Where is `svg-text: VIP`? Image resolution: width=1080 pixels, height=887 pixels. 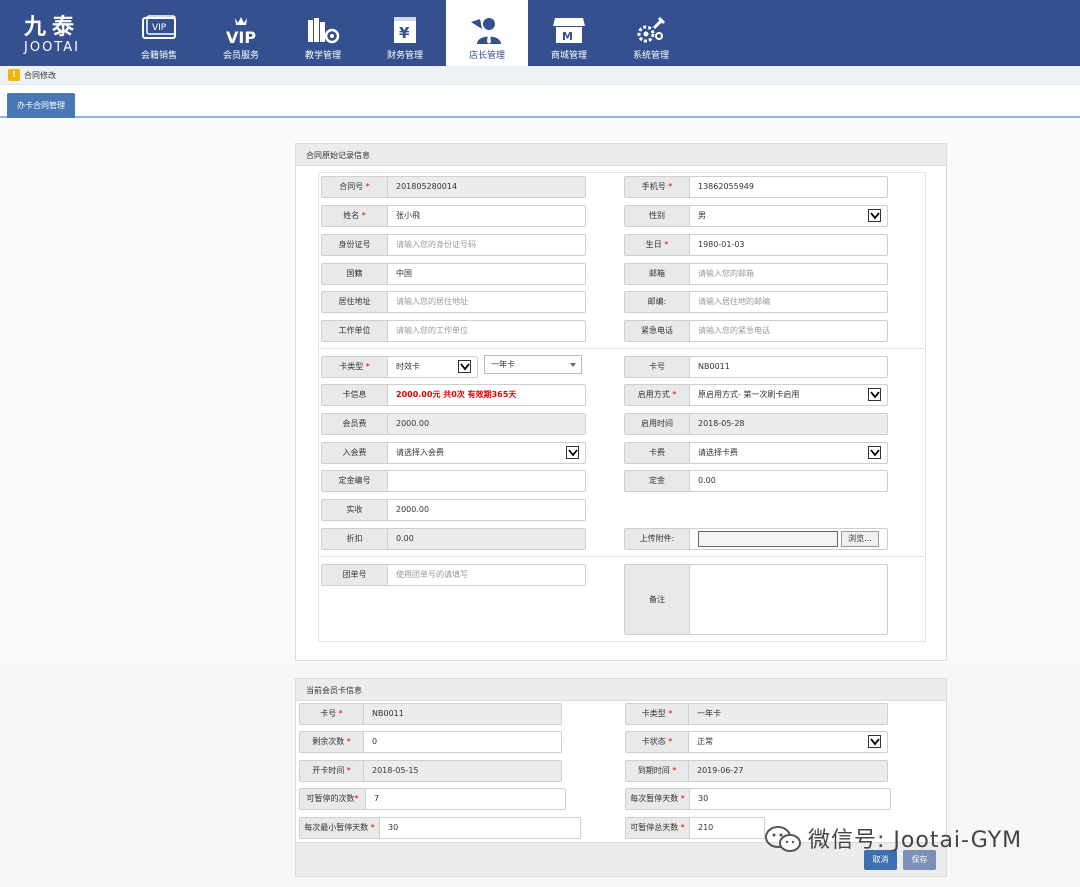 svg-text: VIP is located at coordinates (241, 37).